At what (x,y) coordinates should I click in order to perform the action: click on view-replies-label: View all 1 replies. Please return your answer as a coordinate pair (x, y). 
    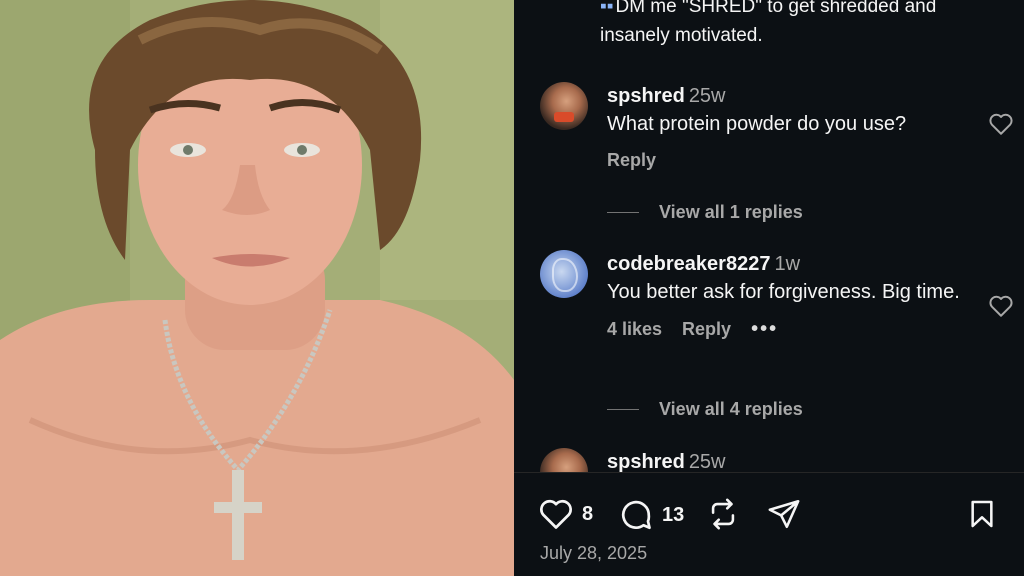
    Looking at the image, I should click on (731, 212).